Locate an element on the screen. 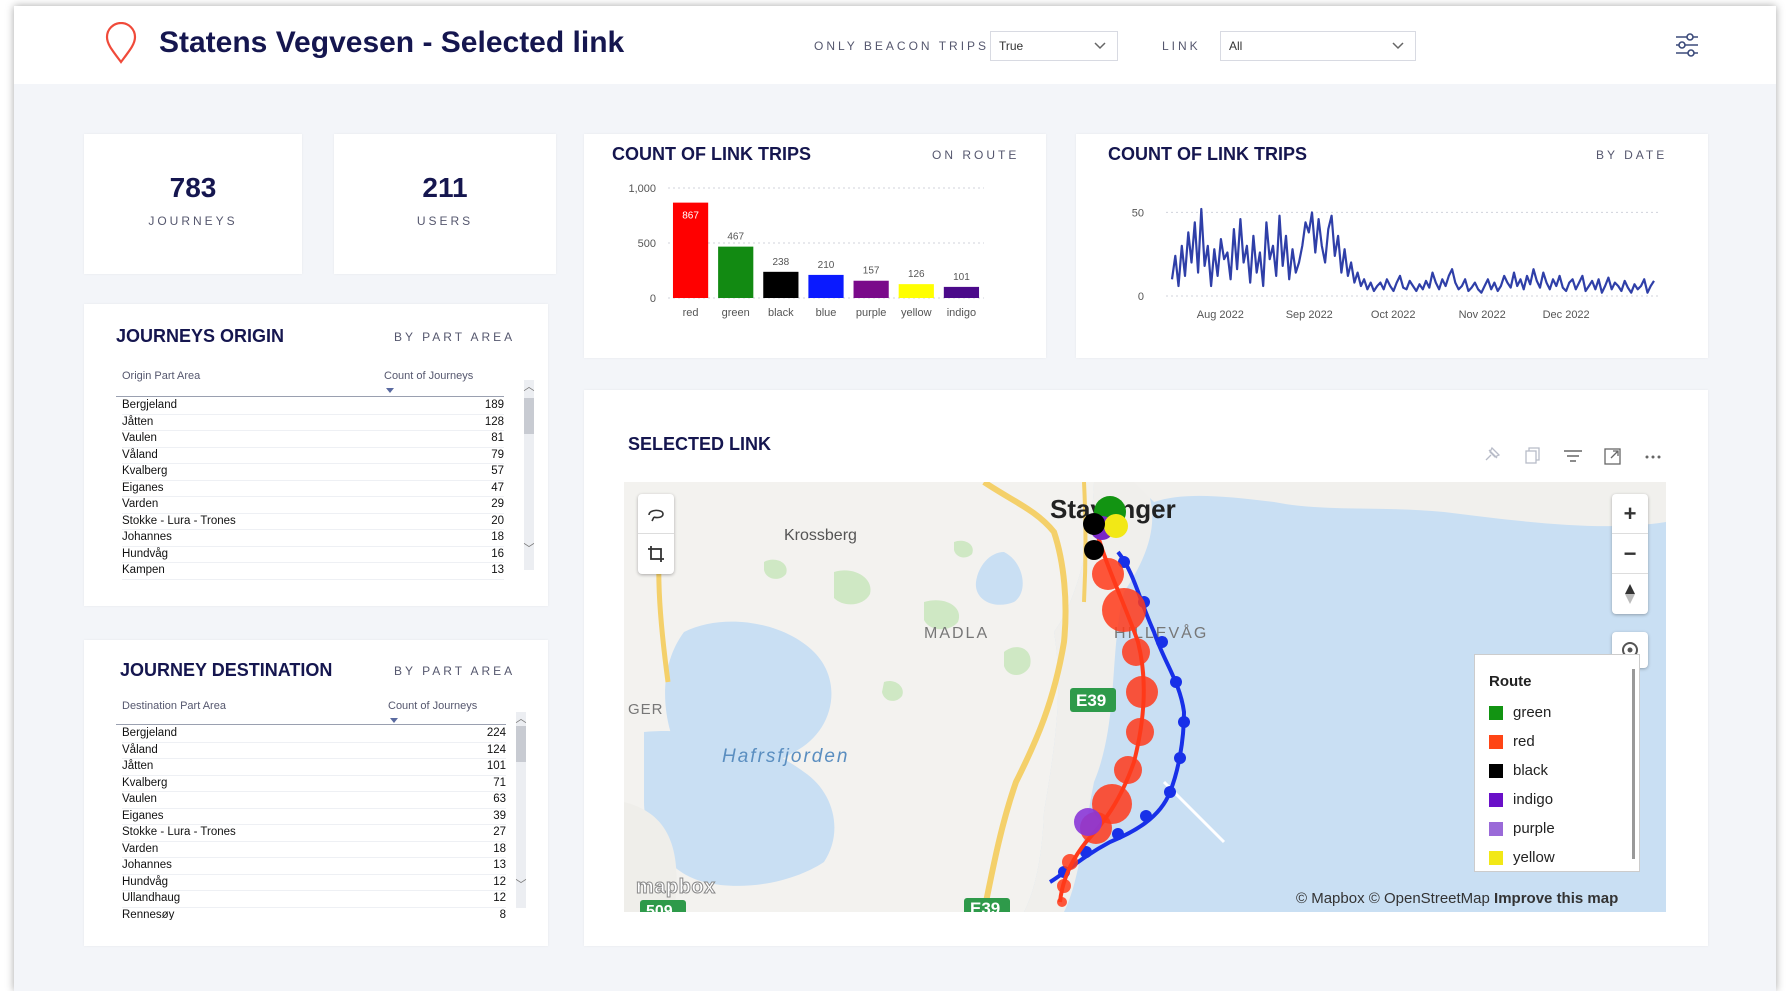  table-row: Kvalberg 71 is located at coordinates (314, 784).